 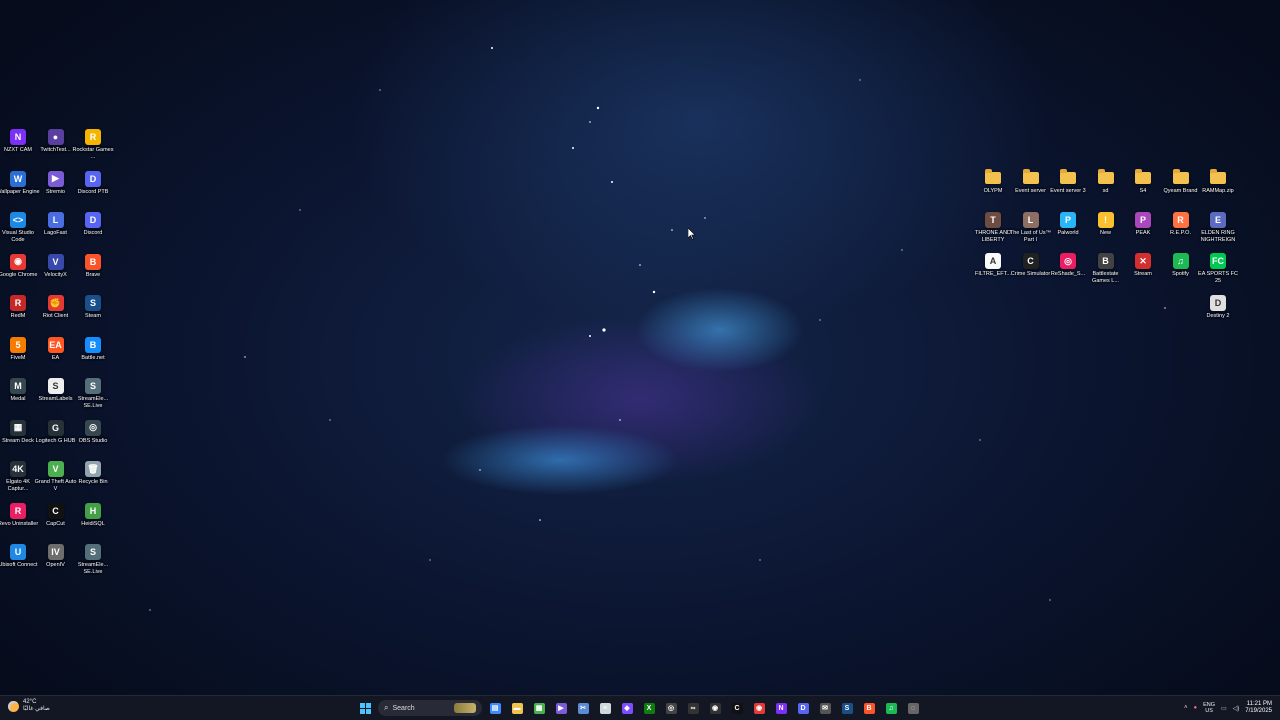 I want to click on desktop-shortcut: ◎ OBS Studio, so click(x=93, y=432).